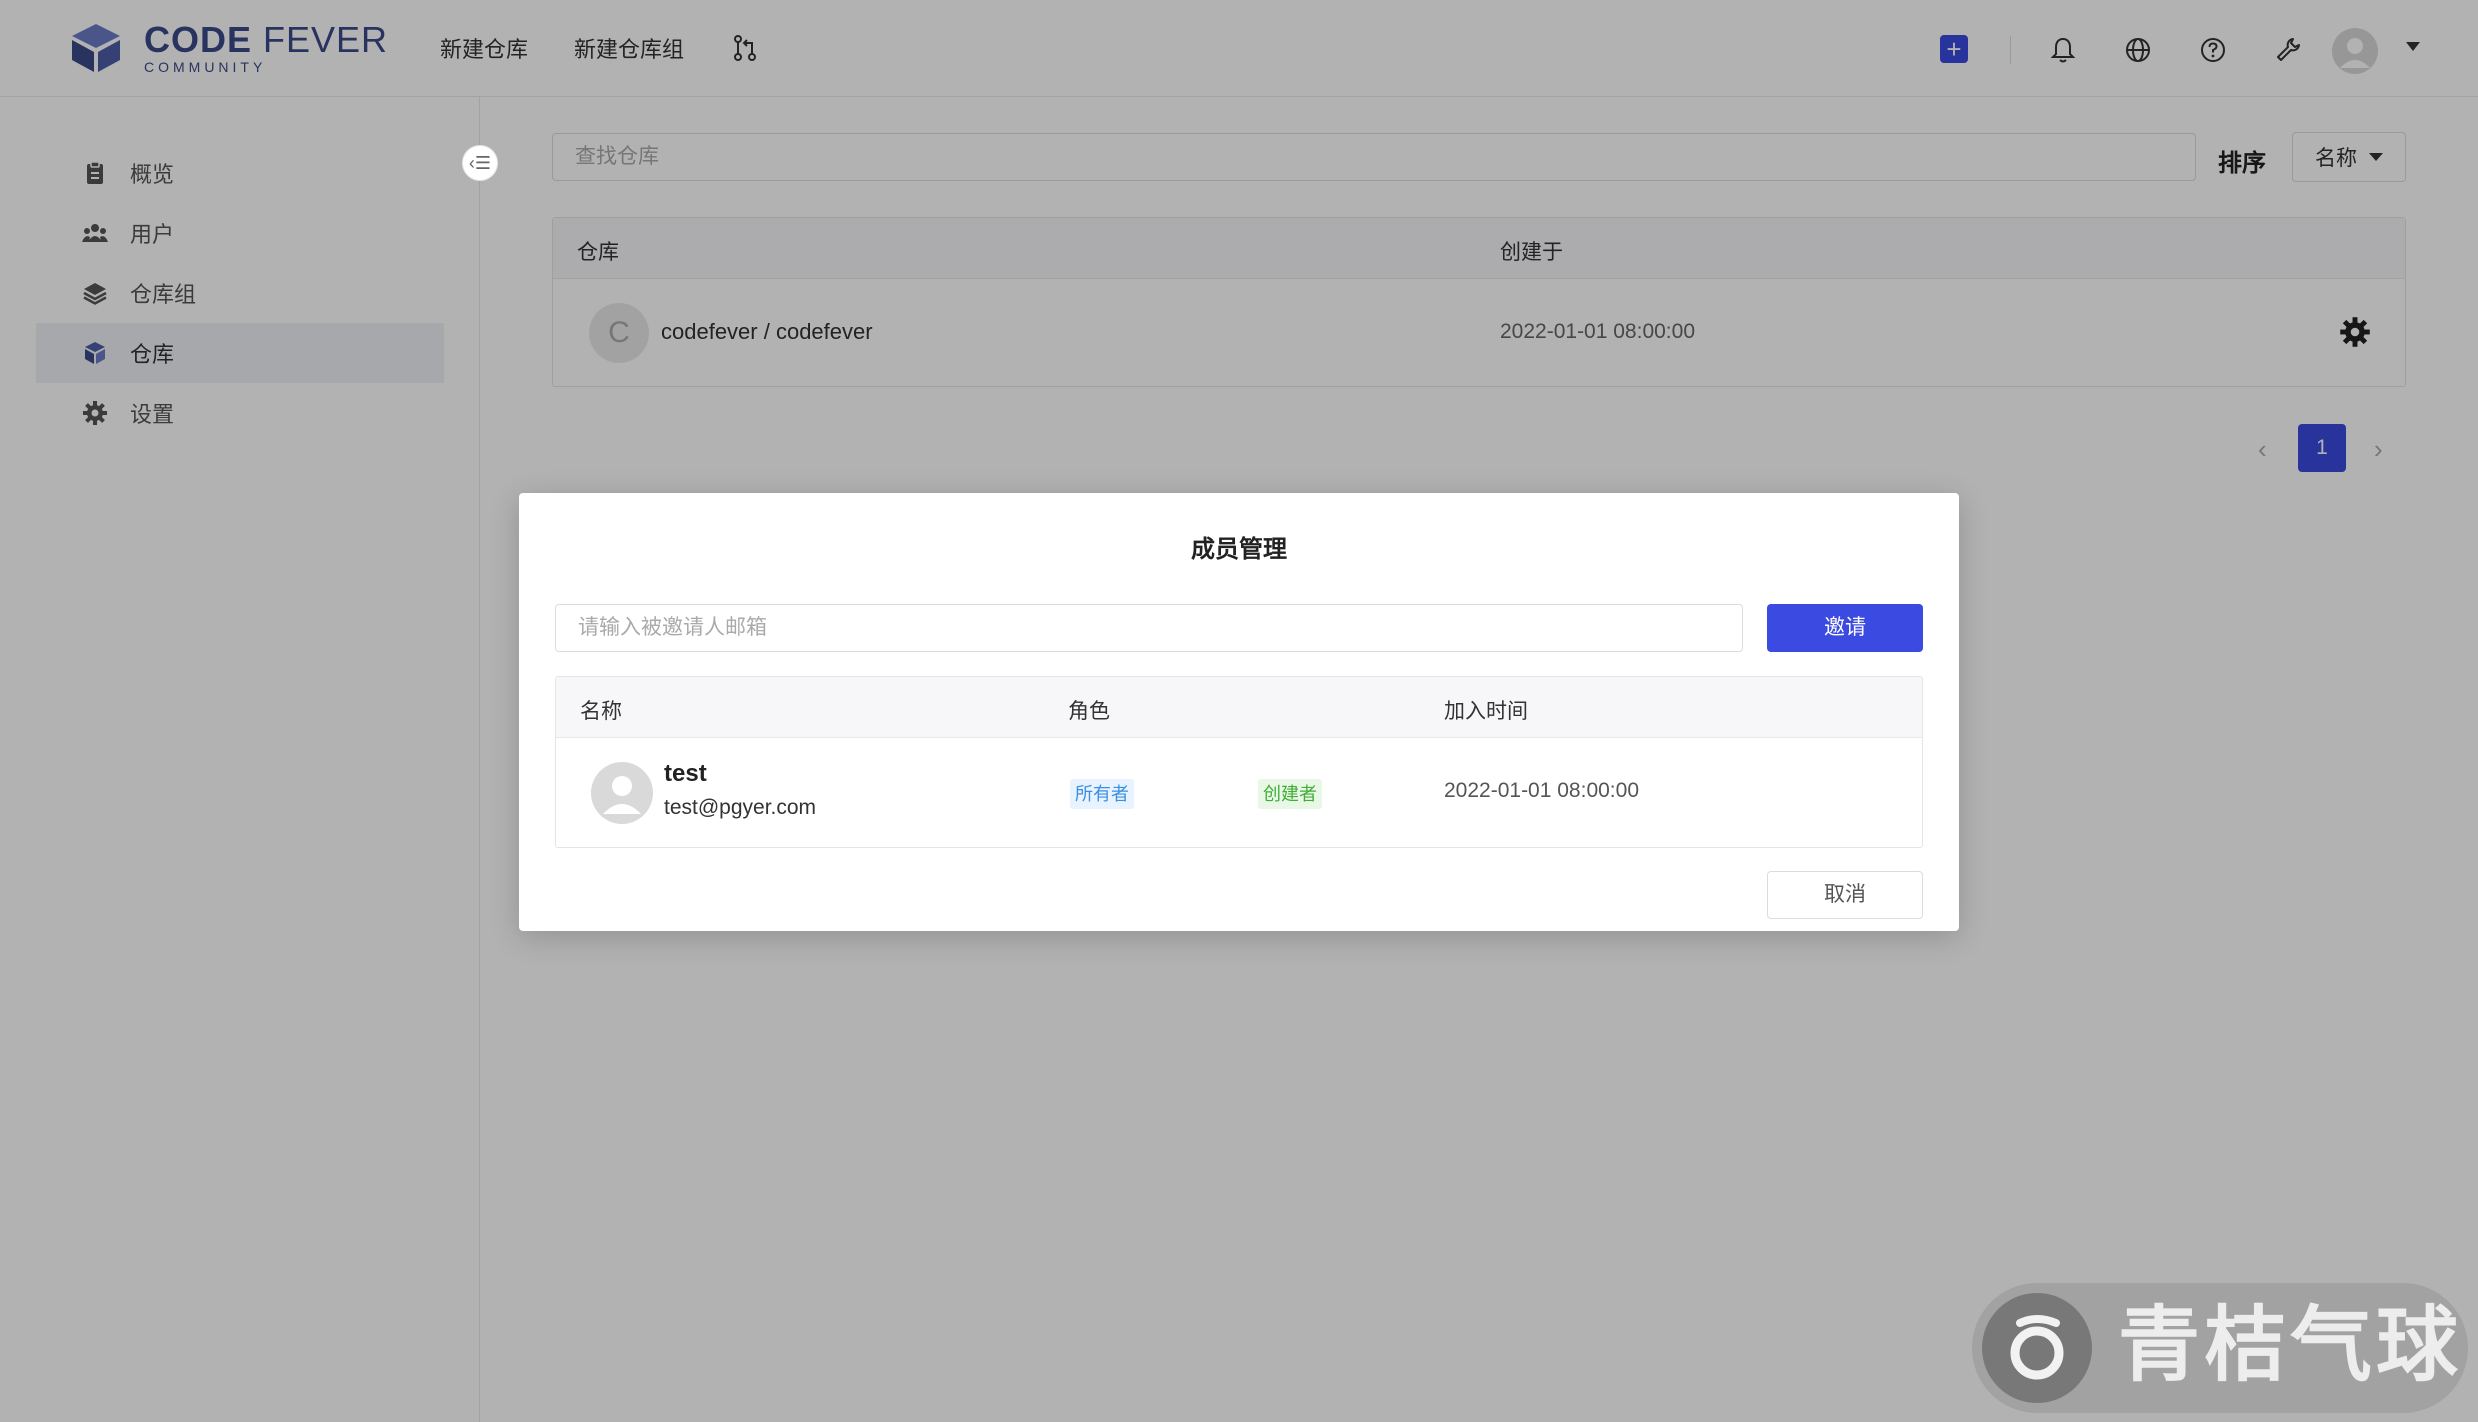 This screenshot has height=1422, width=2478. Describe the element at coordinates (1239, 707) in the screenshot. I see `table-header: 名称 角色 加入时间` at that location.